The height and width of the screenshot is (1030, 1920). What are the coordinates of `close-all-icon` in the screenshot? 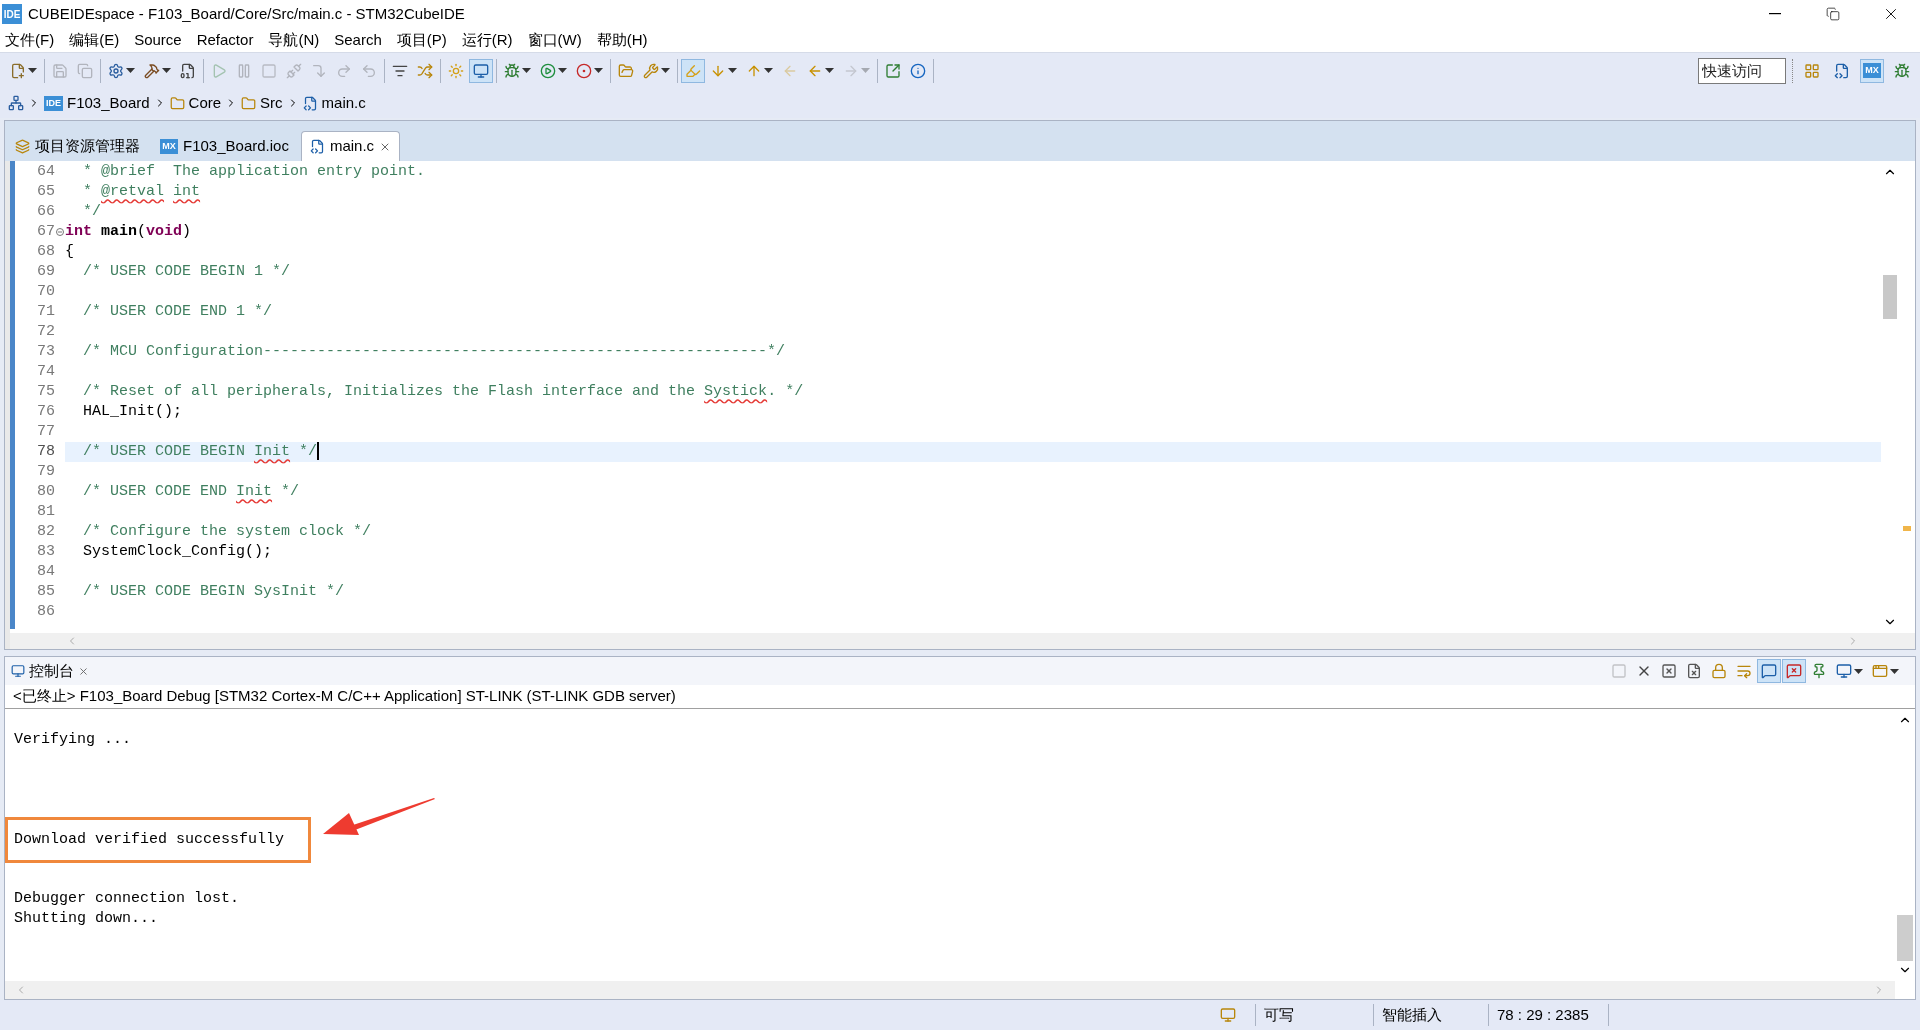 It's located at (1669, 671).